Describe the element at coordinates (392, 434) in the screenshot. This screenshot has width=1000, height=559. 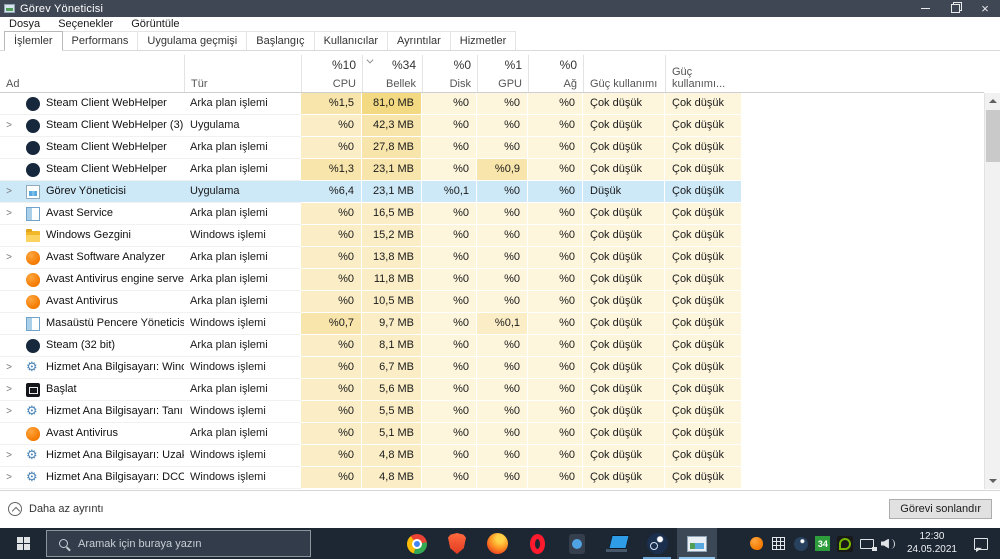
I see `cell-mem: 5,1 MB` at that location.